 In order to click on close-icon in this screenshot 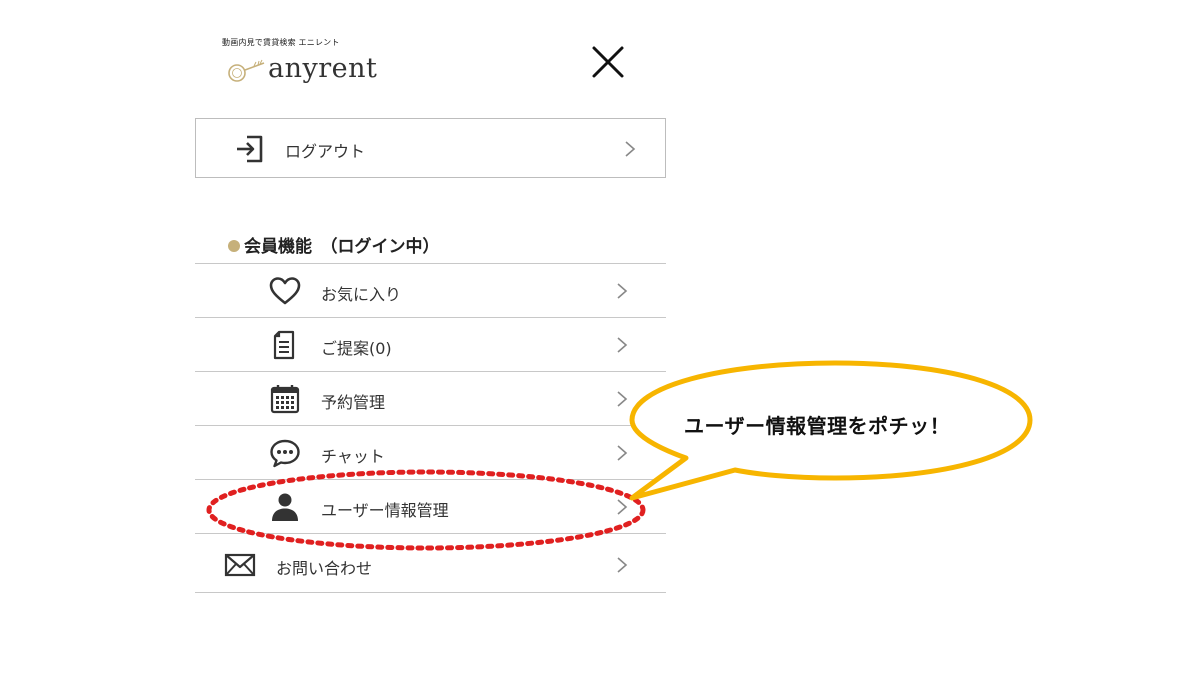, I will do `click(608, 62)`.